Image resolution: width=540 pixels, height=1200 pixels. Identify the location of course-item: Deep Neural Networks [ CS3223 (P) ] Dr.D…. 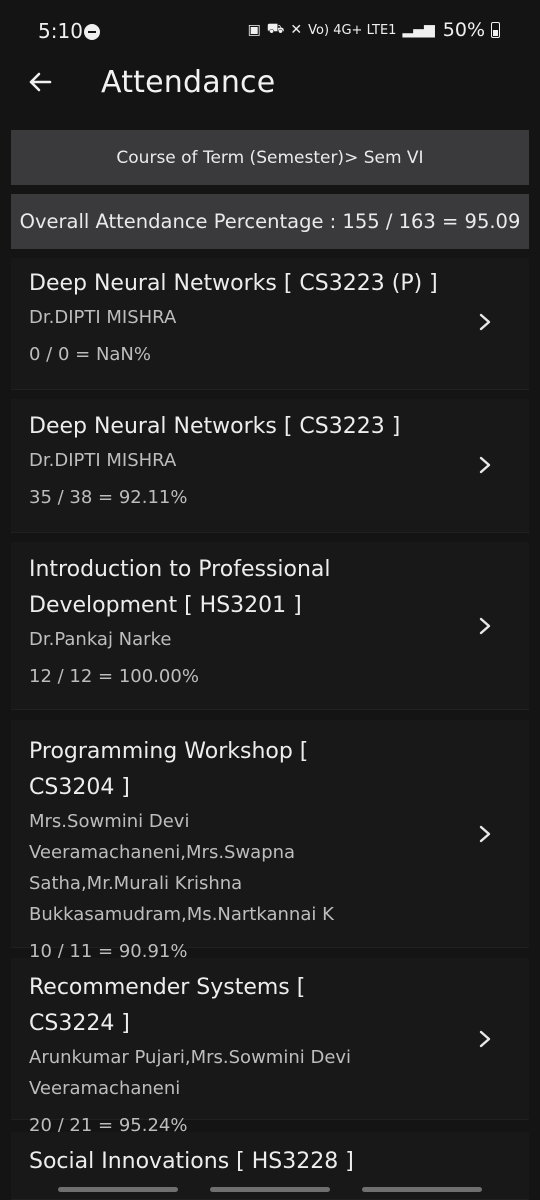
(270, 324).